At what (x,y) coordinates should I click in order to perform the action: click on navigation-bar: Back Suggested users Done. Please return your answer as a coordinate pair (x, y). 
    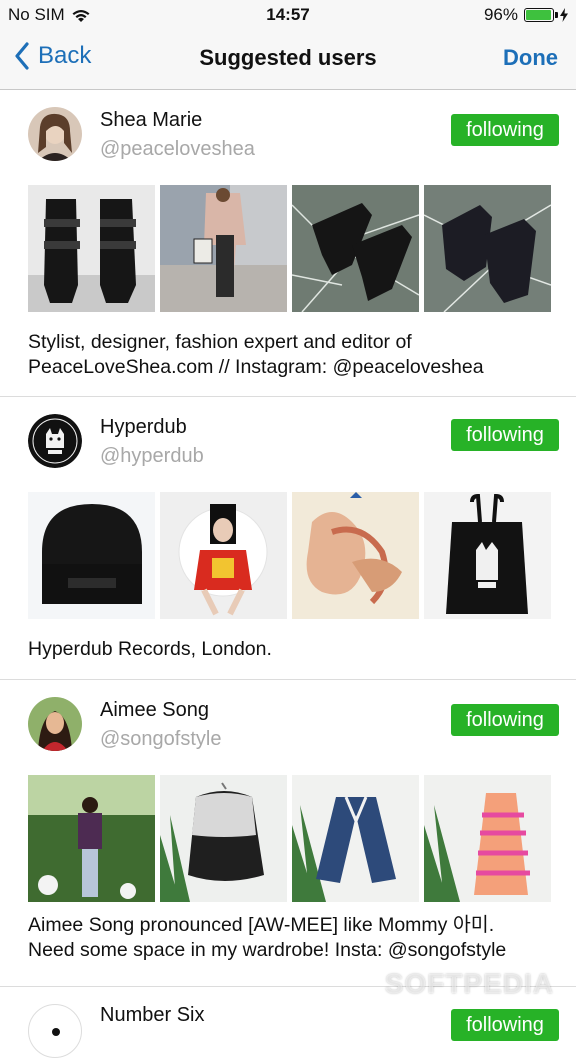
    Looking at the image, I should click on (288, 60).